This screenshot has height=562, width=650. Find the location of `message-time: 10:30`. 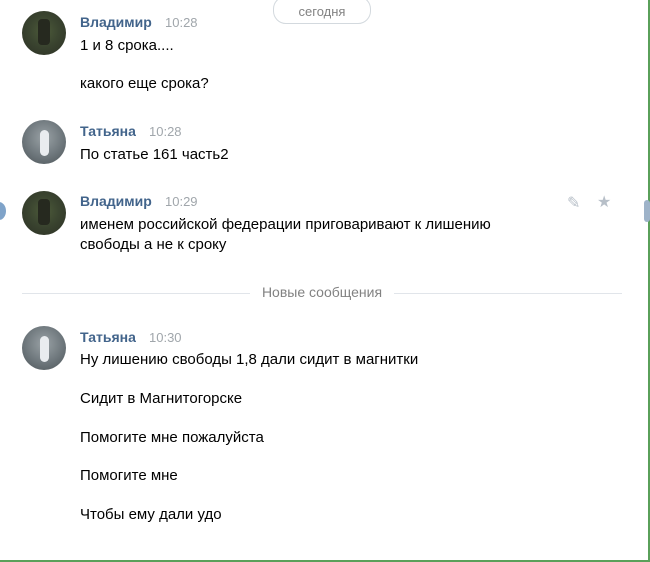

message-time: 10:30 is located at coordinates (165, 337).